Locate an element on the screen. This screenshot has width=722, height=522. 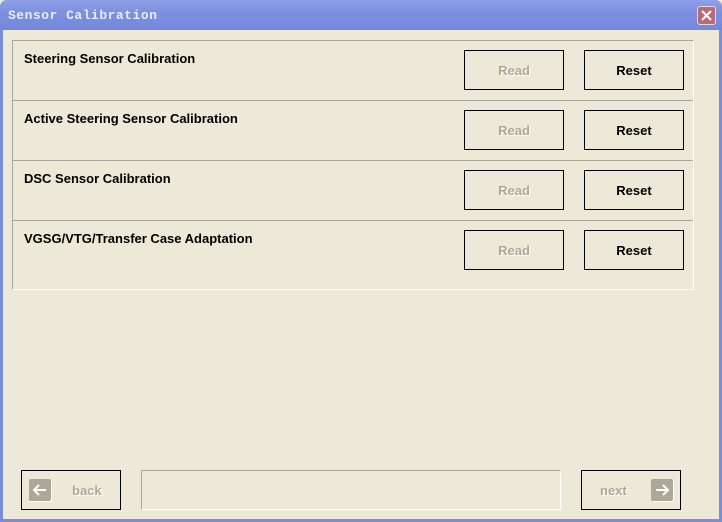
row-label: VGSG/VTG/Transfer Case Adaptation is located at coordinates (138, 238).